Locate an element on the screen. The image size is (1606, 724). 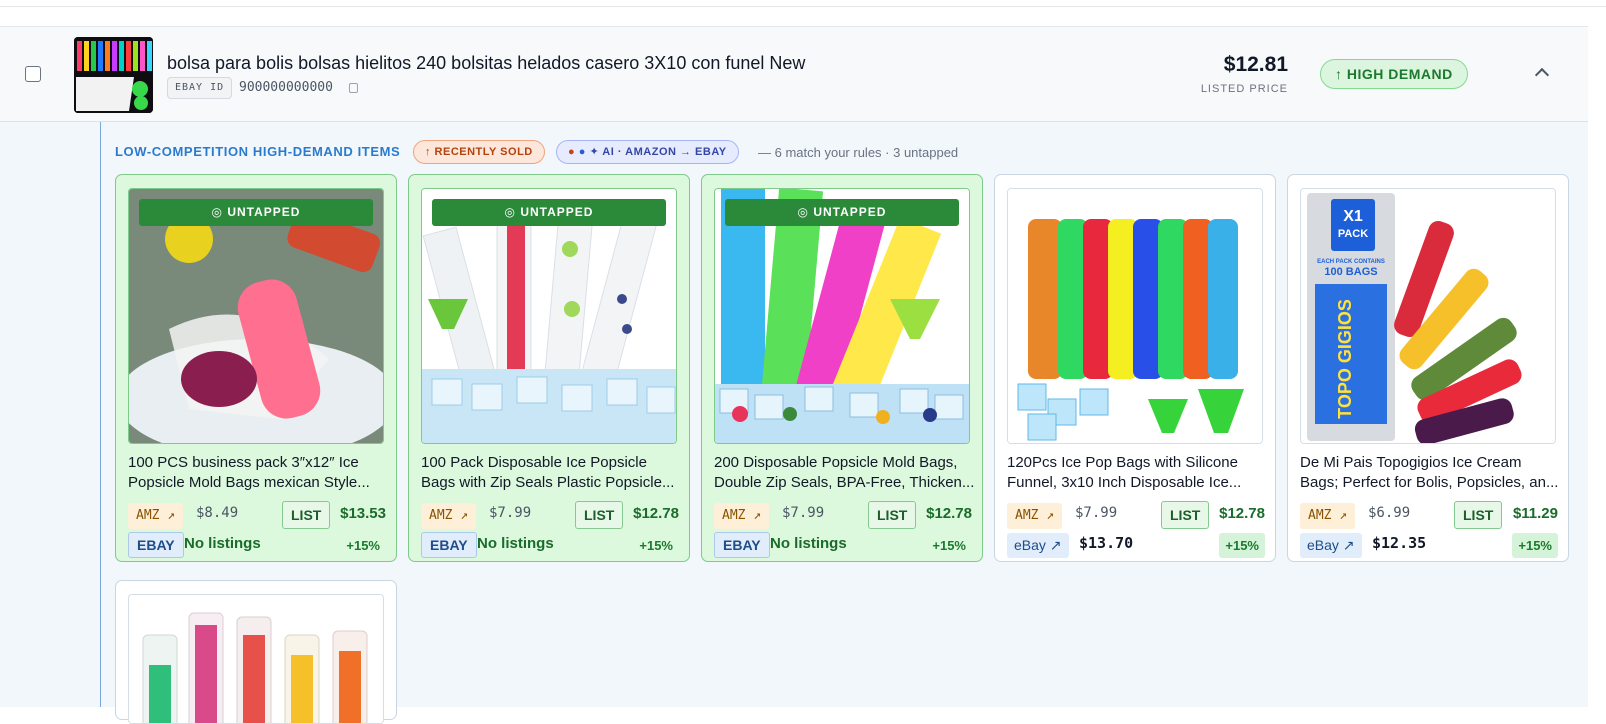
high-demand-badge: ↑ HIGH DEMAND is located at coordinates (1394, 74).